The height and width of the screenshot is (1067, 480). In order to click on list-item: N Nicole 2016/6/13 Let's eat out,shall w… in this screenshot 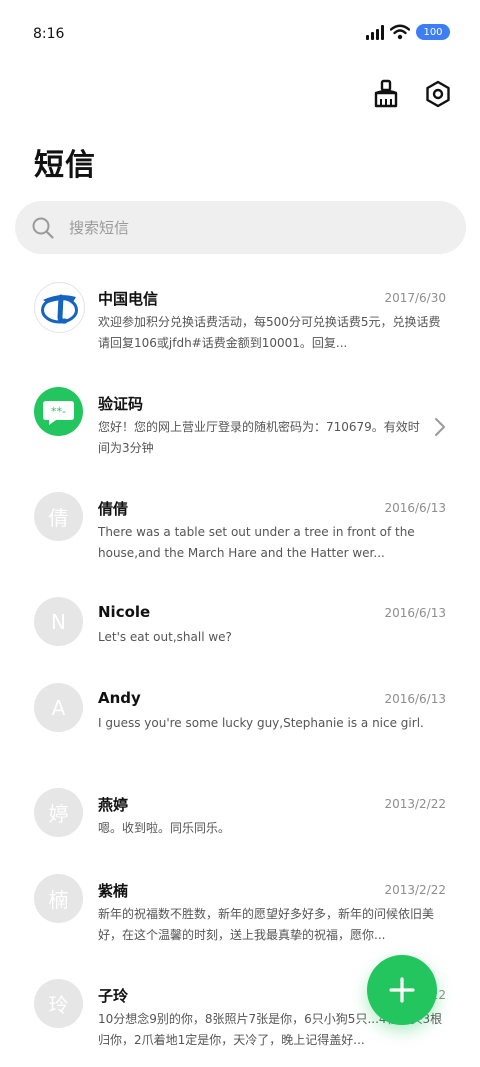, I will do `click(240, 620)`.